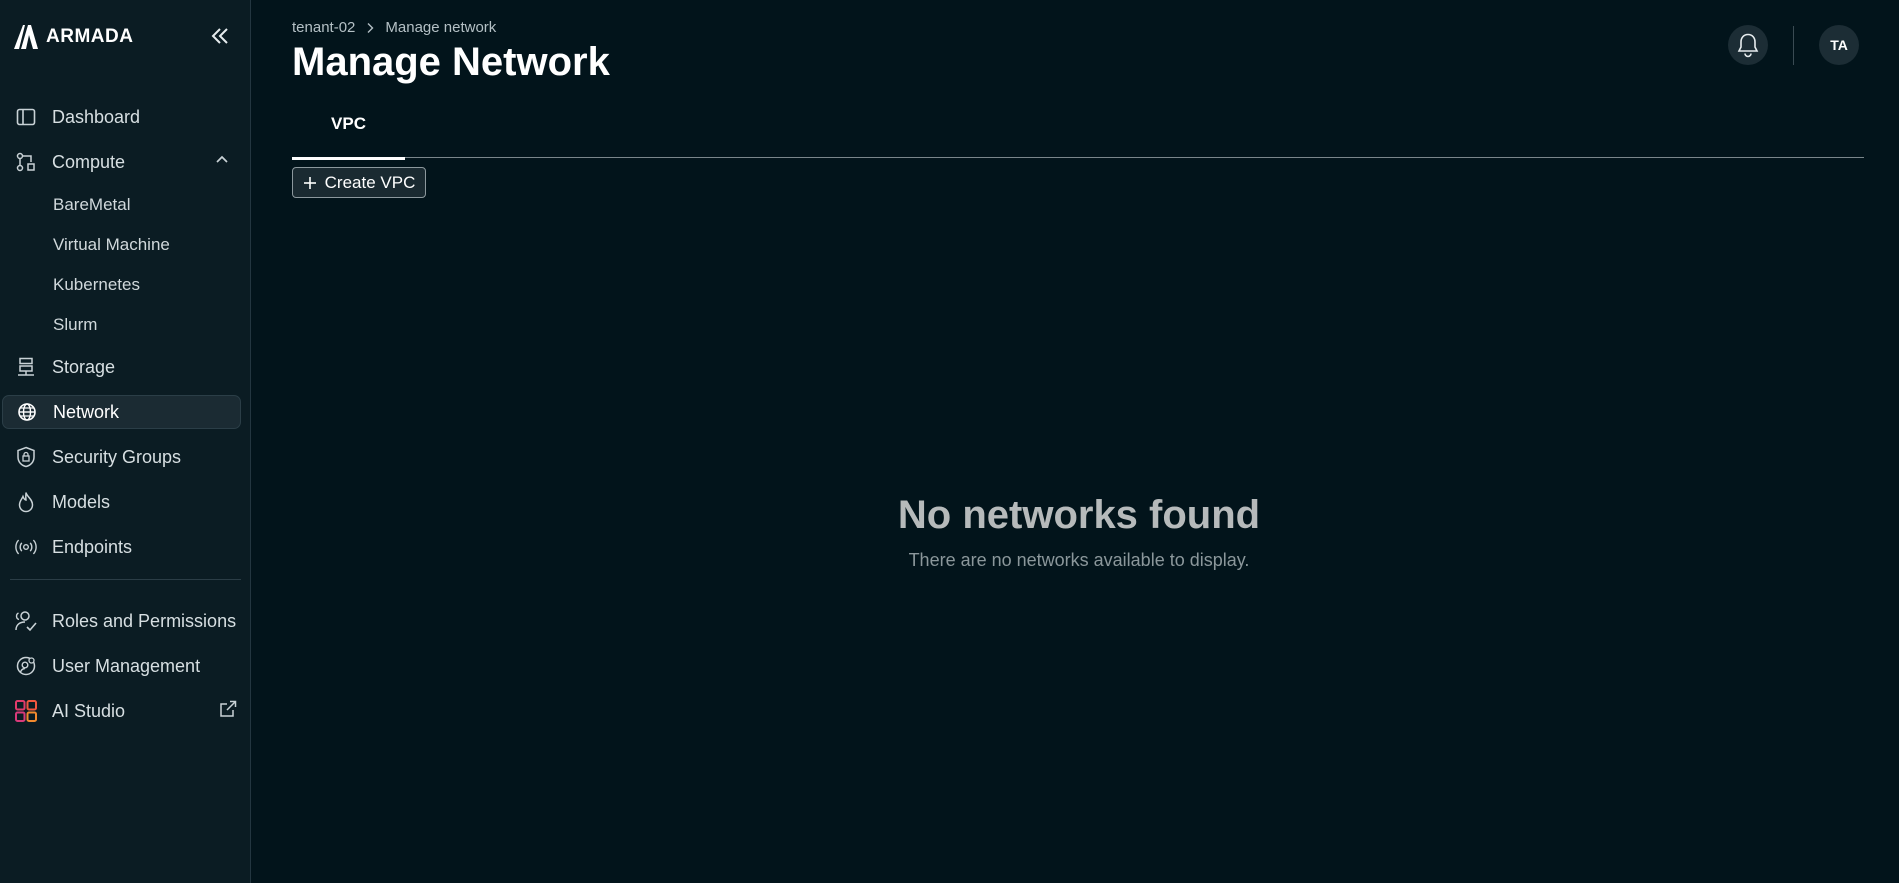  What do you see at coordinates (228, 708) in the screenshot?
I see `external-link-icon` at bounding box center [228, 708].